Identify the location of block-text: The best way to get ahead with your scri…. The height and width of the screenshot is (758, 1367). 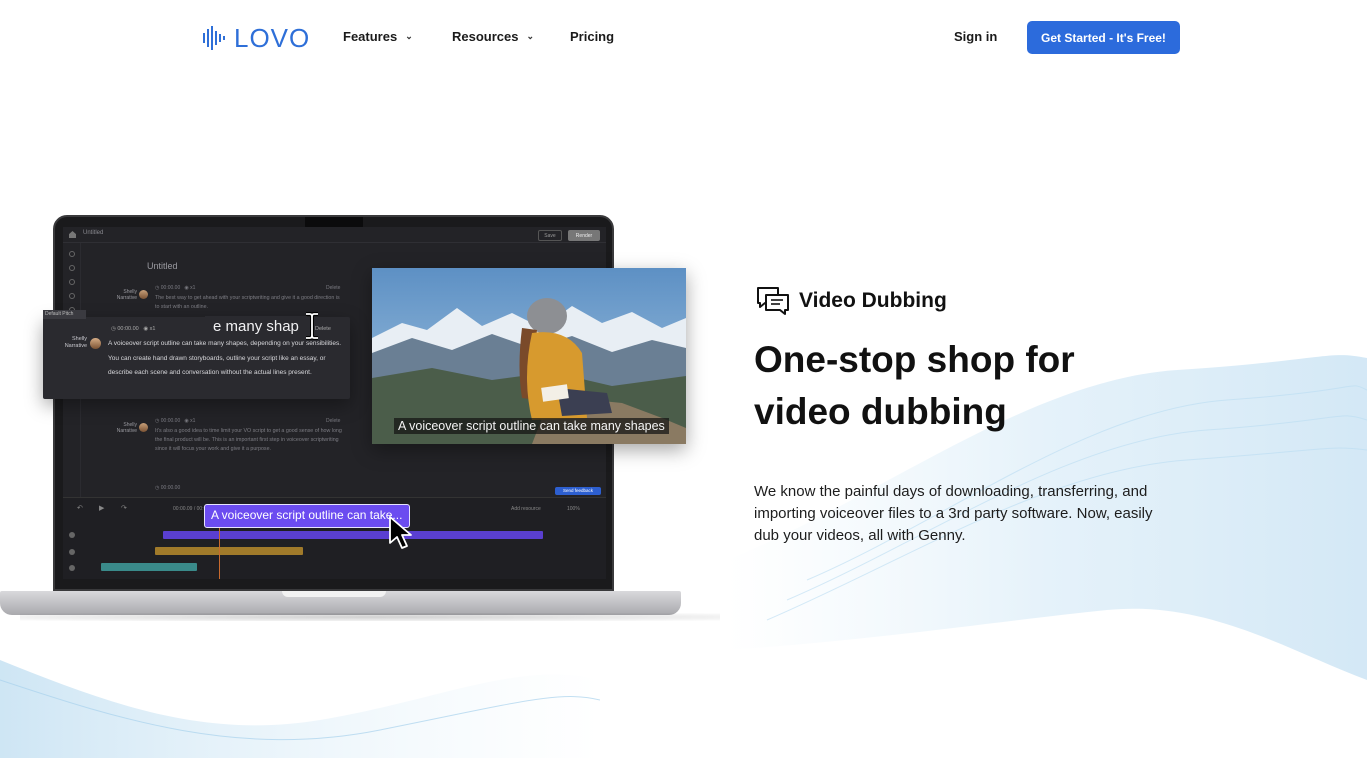
(247, 302).